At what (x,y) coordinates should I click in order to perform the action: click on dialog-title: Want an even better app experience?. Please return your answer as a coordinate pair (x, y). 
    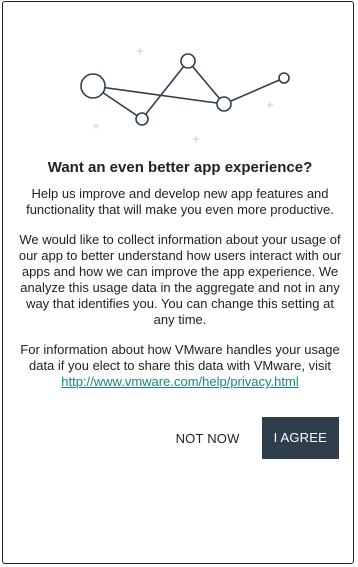
    Looking at the image, I should click on (180, 167).